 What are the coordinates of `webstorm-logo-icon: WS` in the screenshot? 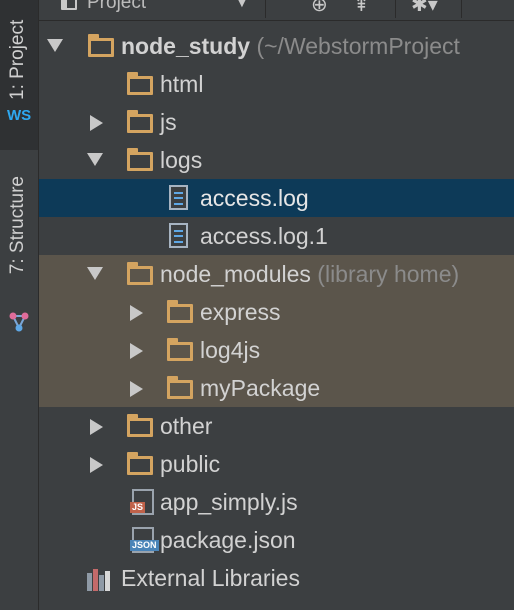 It's located at (19, 115).